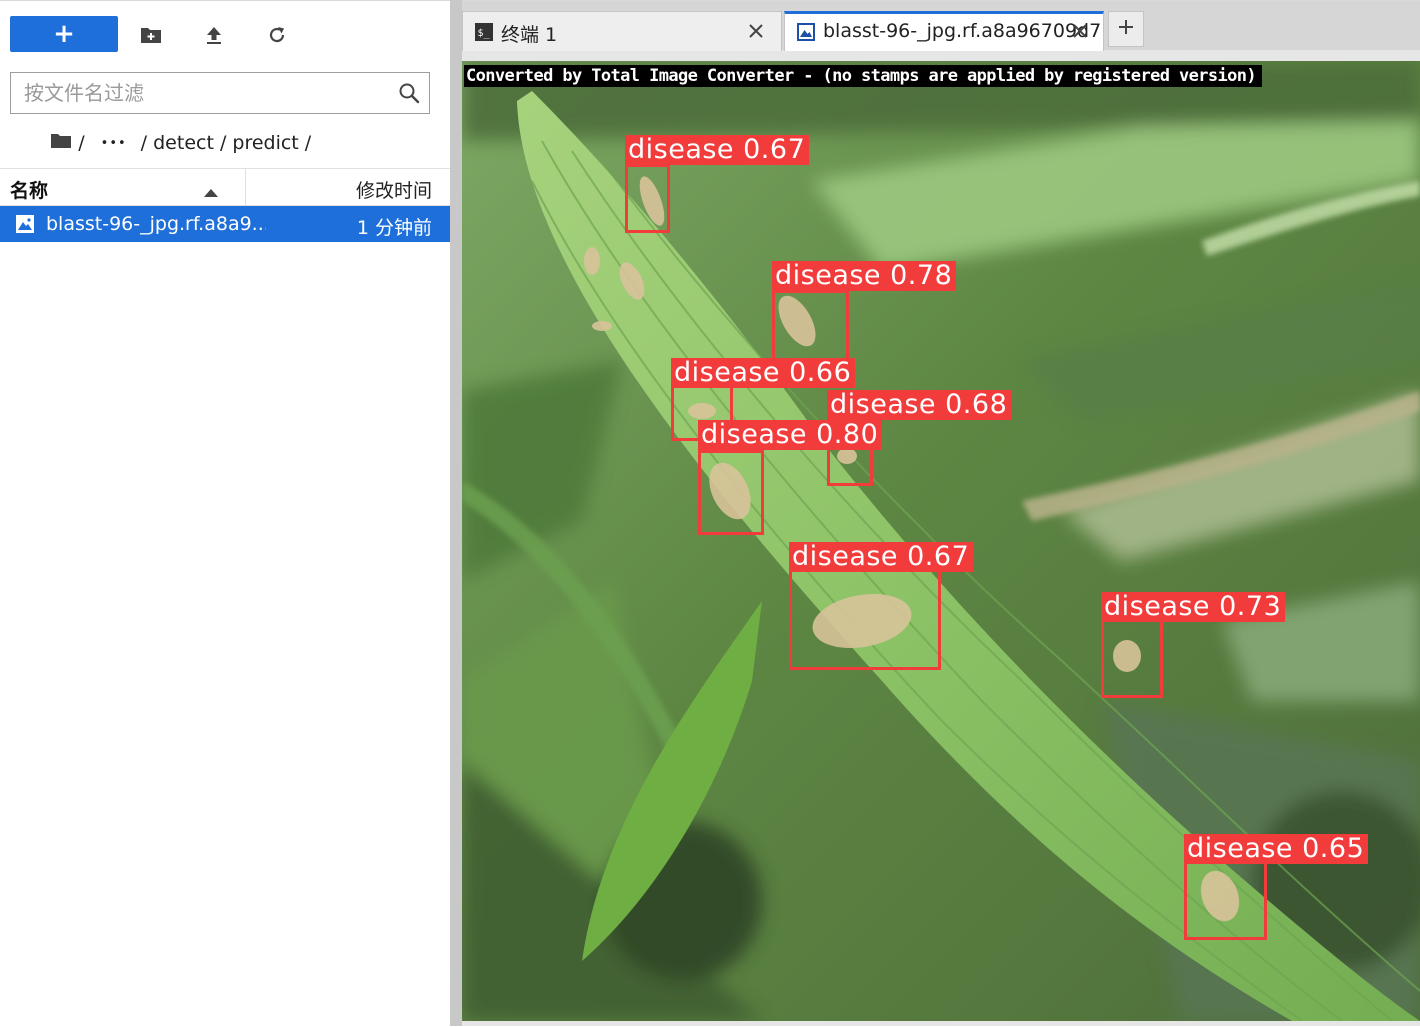 The height and width of the screenshot is (1027, 1420). I want to click on sort-ascending-icon, so click(211, 191).